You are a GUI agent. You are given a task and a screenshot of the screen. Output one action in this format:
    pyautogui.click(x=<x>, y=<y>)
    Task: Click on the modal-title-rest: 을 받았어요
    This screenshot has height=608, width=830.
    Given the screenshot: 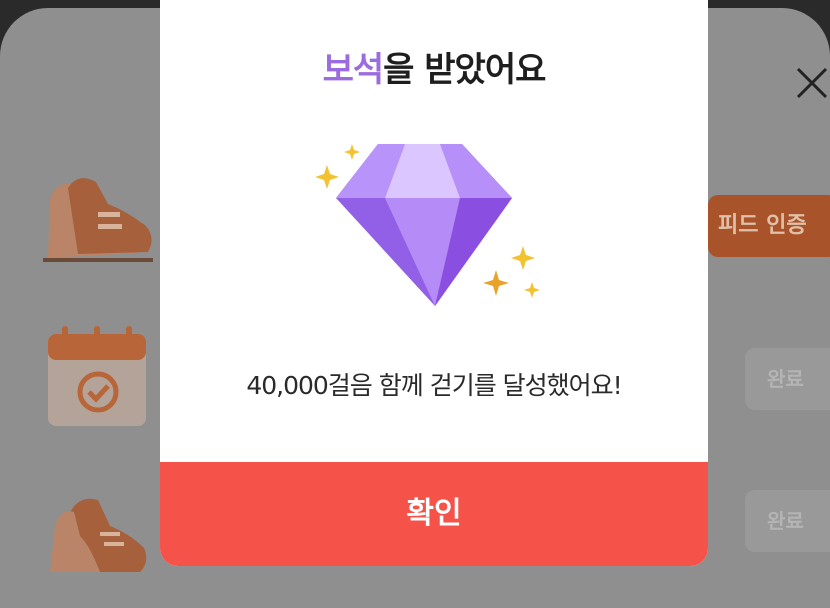 What is the action you would take?
    pyautogui.click(x=464, y=70)
    